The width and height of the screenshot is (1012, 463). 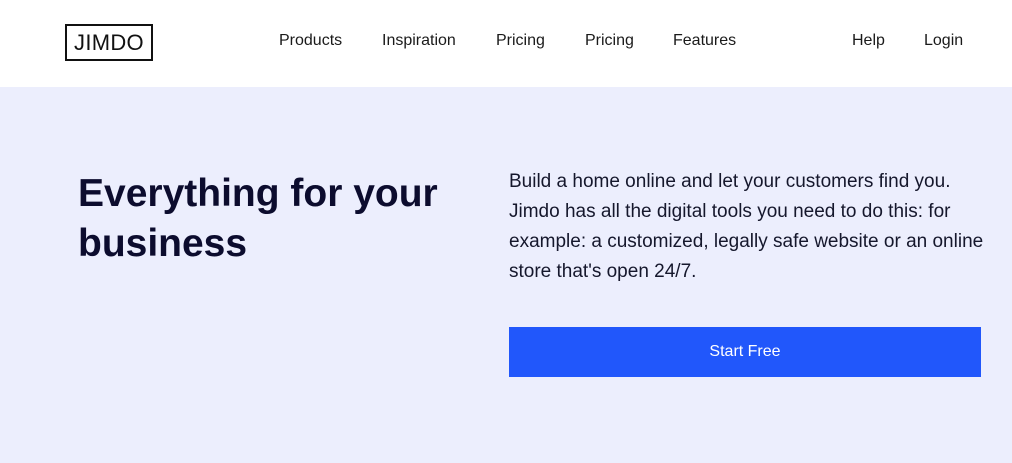 What do you see at coordinates (520, 41) in the screenshot?
I see `nav-pricing: Pricing` at bounding box center [520, 41].